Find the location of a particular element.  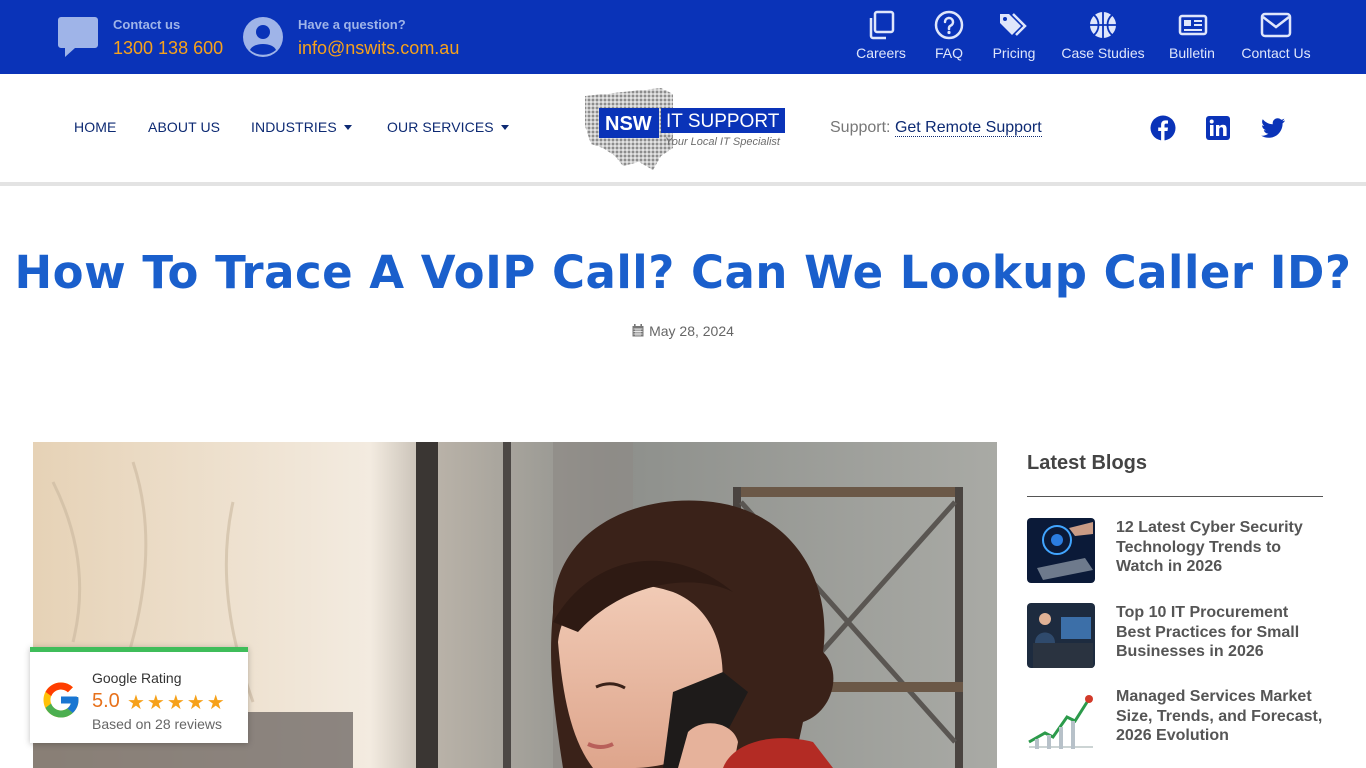

copy-icon is located at coordinates (882, 25).